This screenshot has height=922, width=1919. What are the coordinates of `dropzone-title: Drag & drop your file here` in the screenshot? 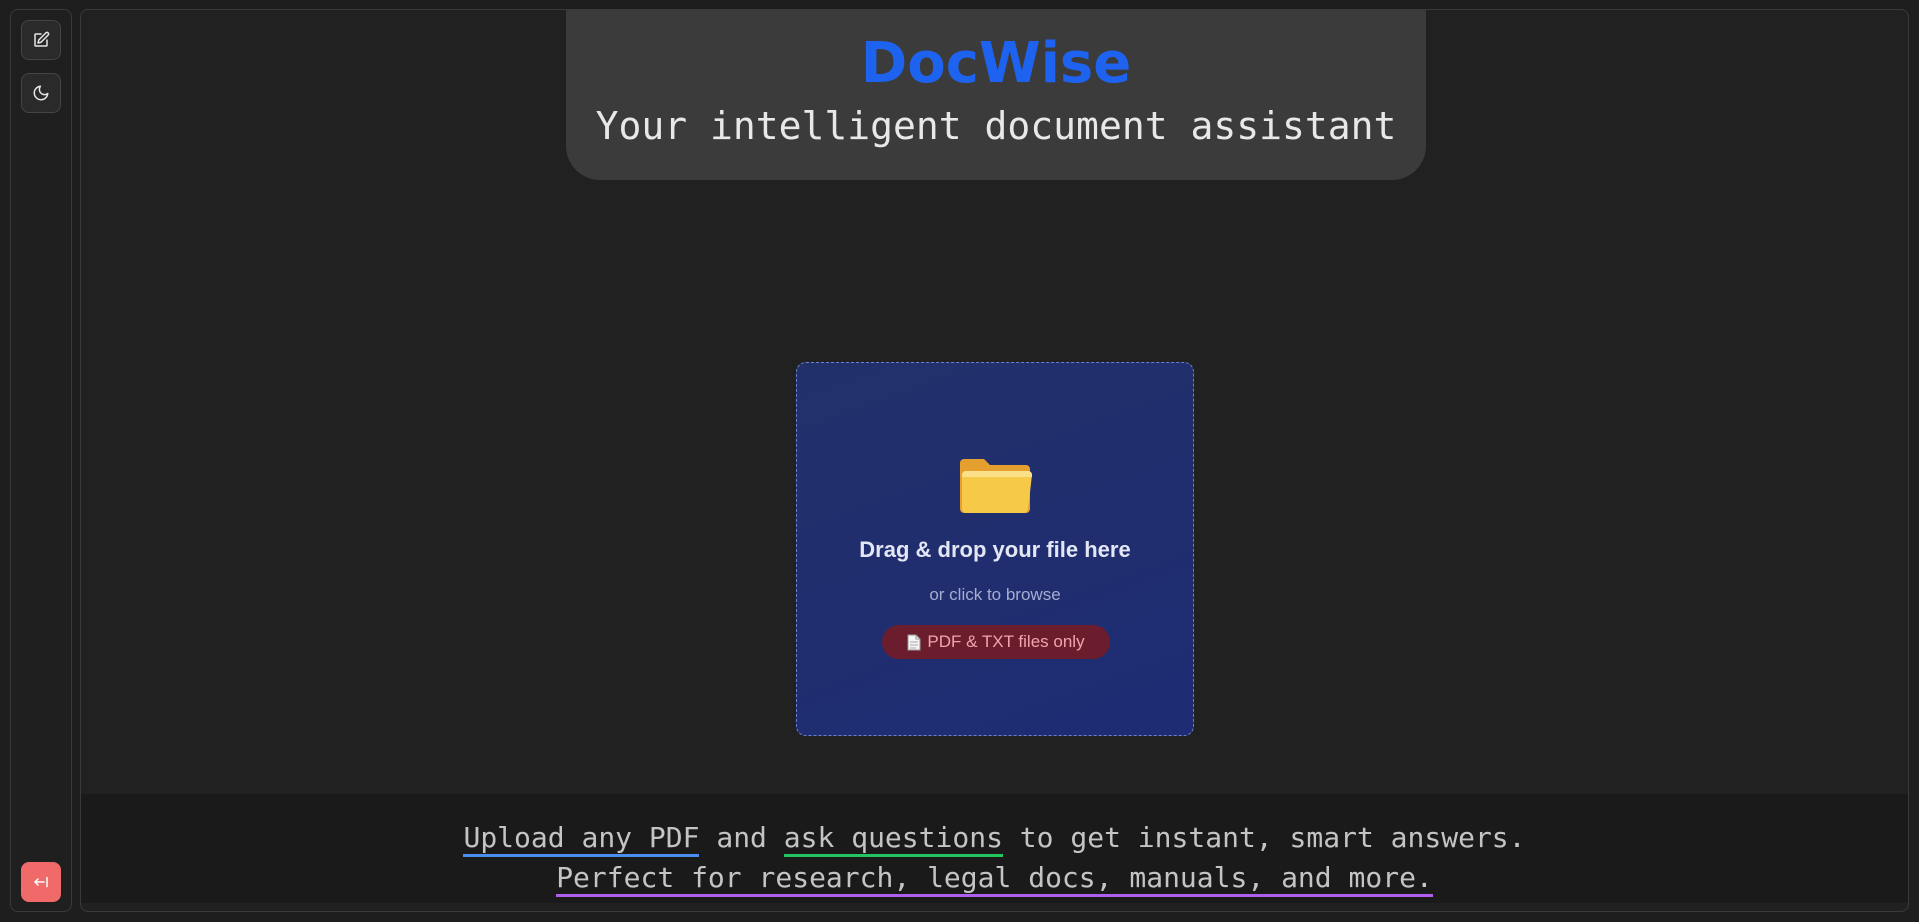 It's located at (995, 549).